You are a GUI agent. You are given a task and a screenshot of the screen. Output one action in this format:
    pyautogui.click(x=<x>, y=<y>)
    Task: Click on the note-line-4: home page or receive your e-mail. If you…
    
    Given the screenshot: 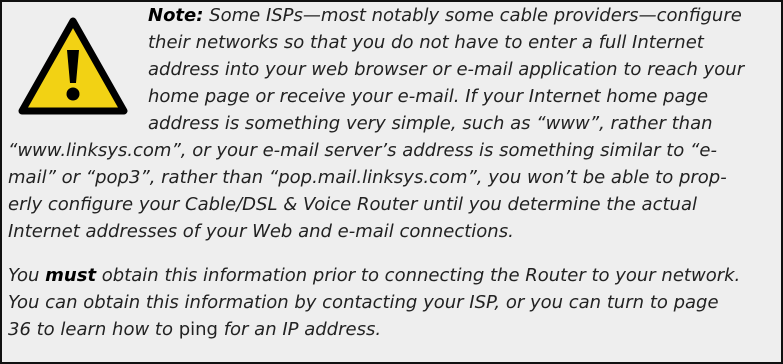 What is the action you would take?
    pyautogui.click(x=428, y=96)
    